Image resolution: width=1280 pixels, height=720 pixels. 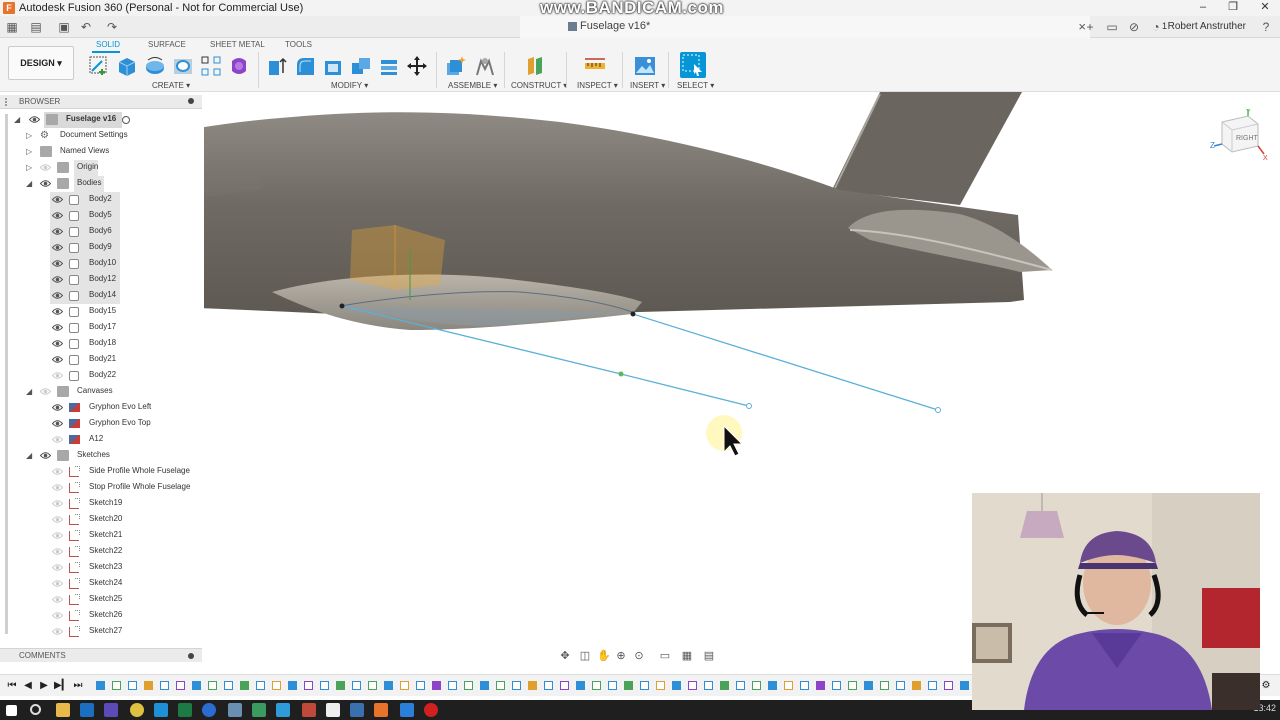 I want to click on tree-sketch-item: Sketch26, so click(x=100, y=616).